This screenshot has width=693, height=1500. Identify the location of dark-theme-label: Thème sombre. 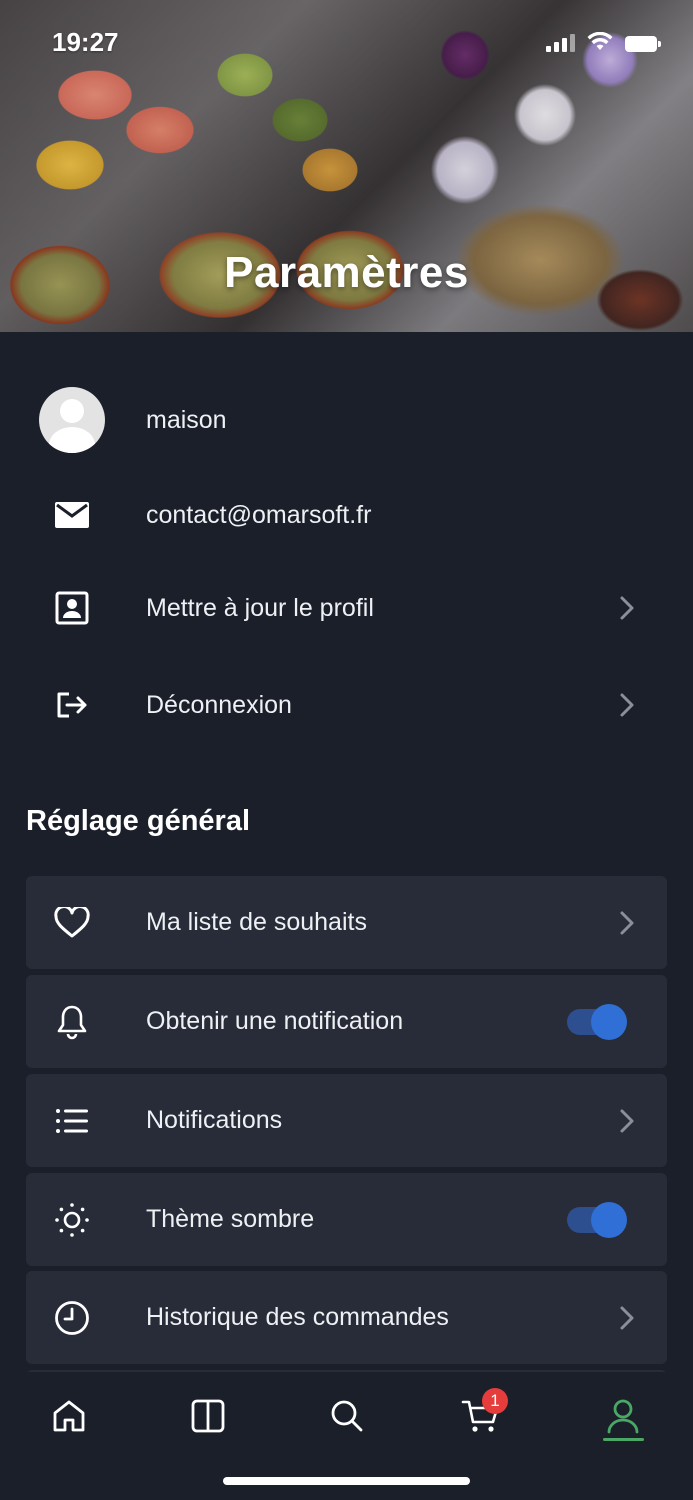
(230, 1219).